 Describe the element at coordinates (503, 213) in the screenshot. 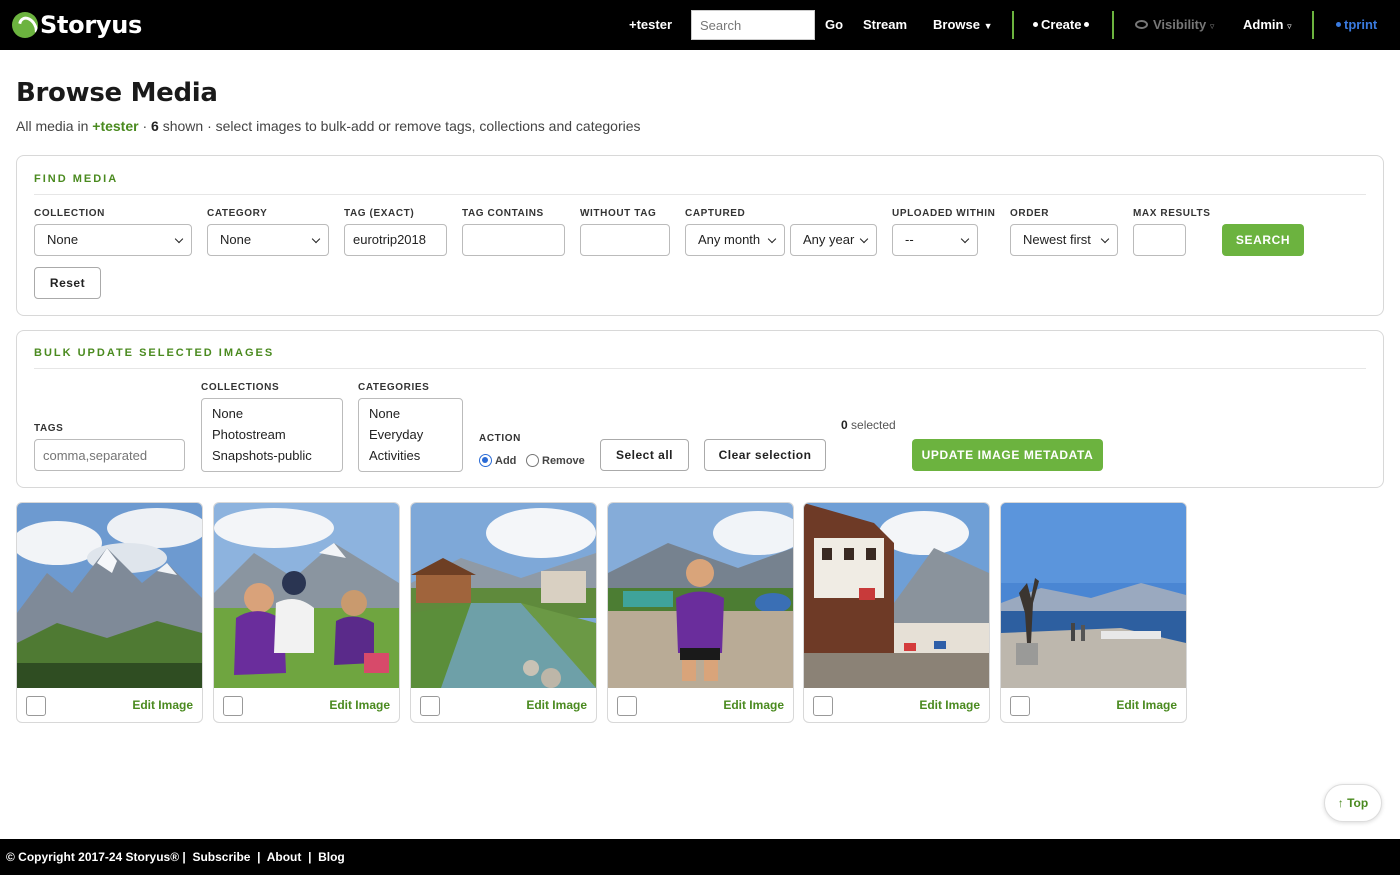

I see `tag-contains-label: TAG CONTAINS` at that location.